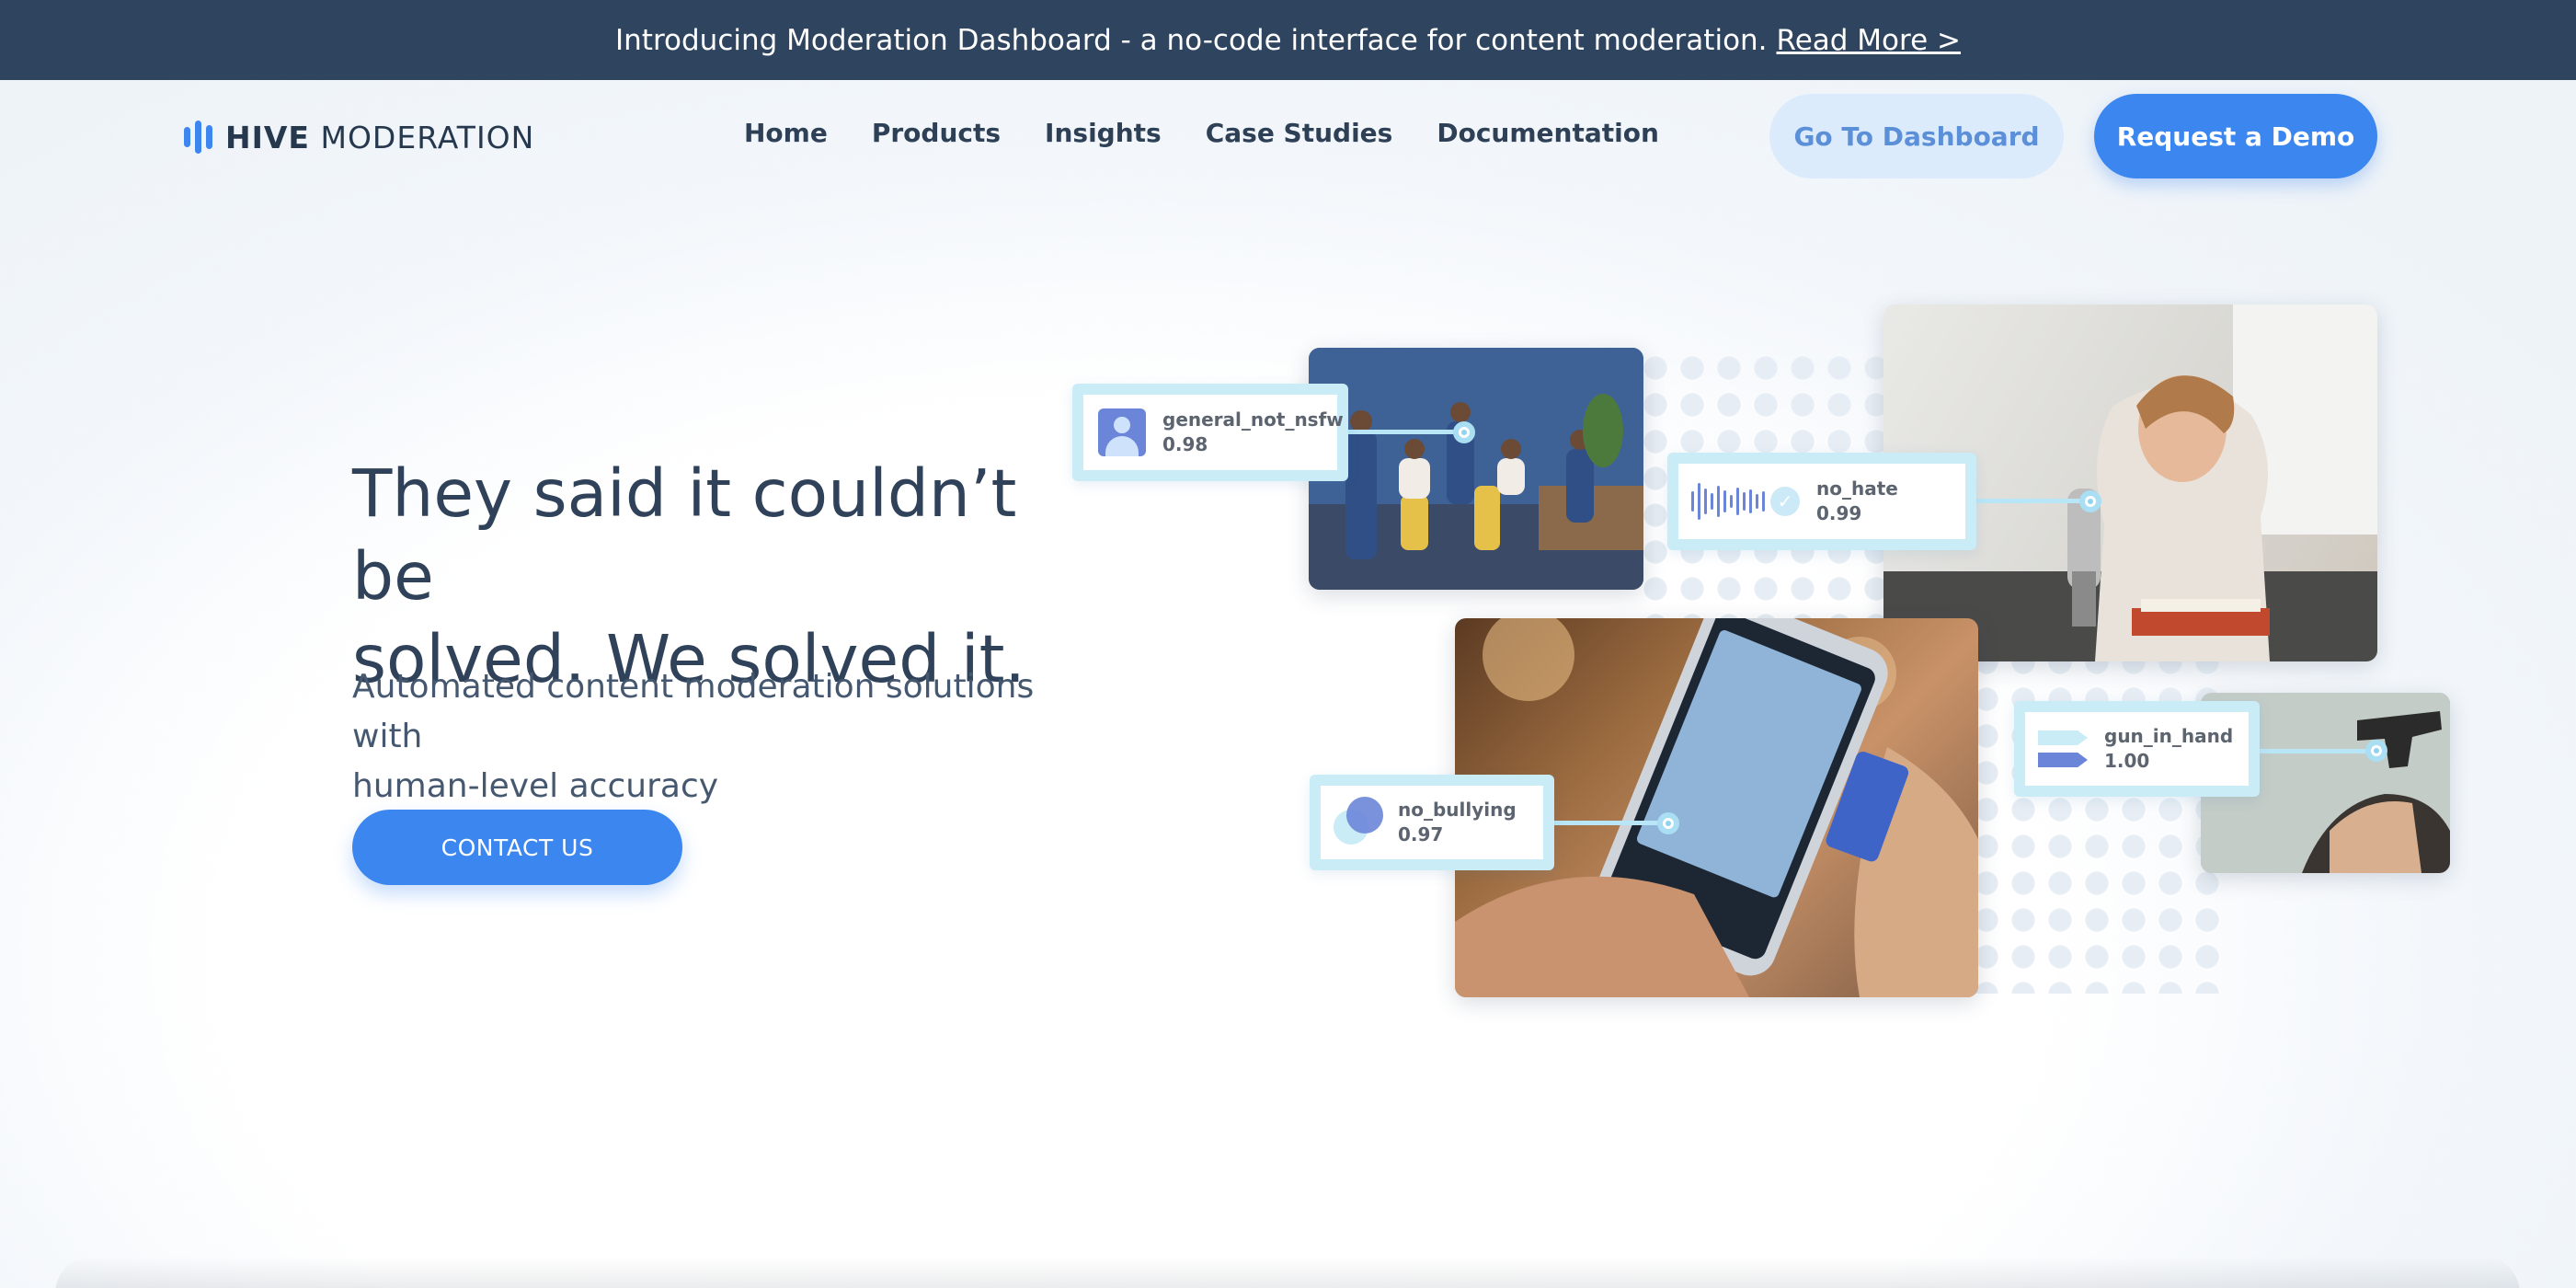 This screenshot has height=1288, width=2576. Describe the element at coordinates (1103, 133) in the screenshot. I see `nav-insights: Insights` at that location.